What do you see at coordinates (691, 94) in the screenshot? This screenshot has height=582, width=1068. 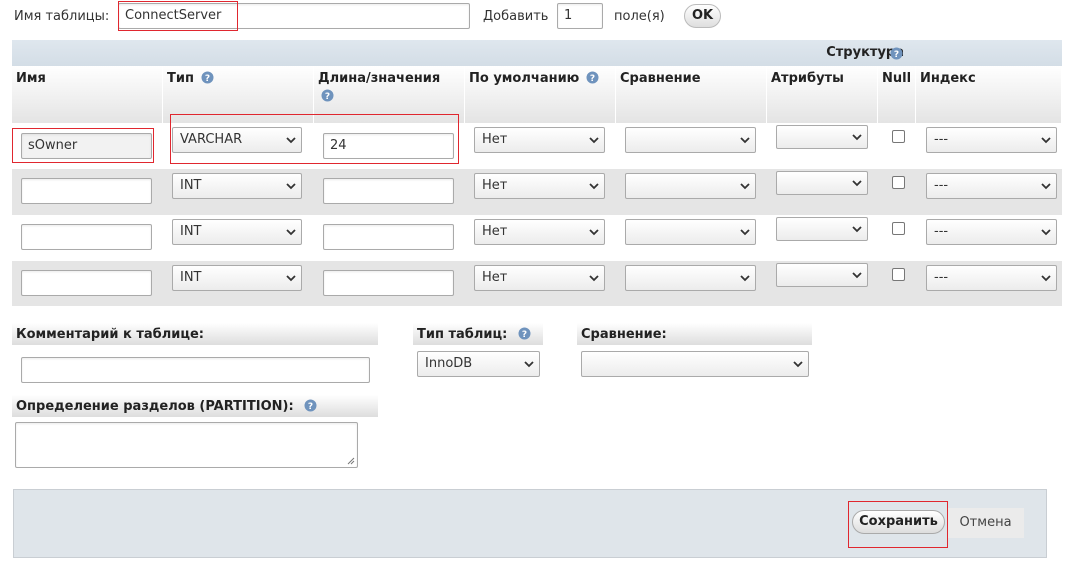 I see `col-header-collation: Сравнение` at bounding box center [691, 94].